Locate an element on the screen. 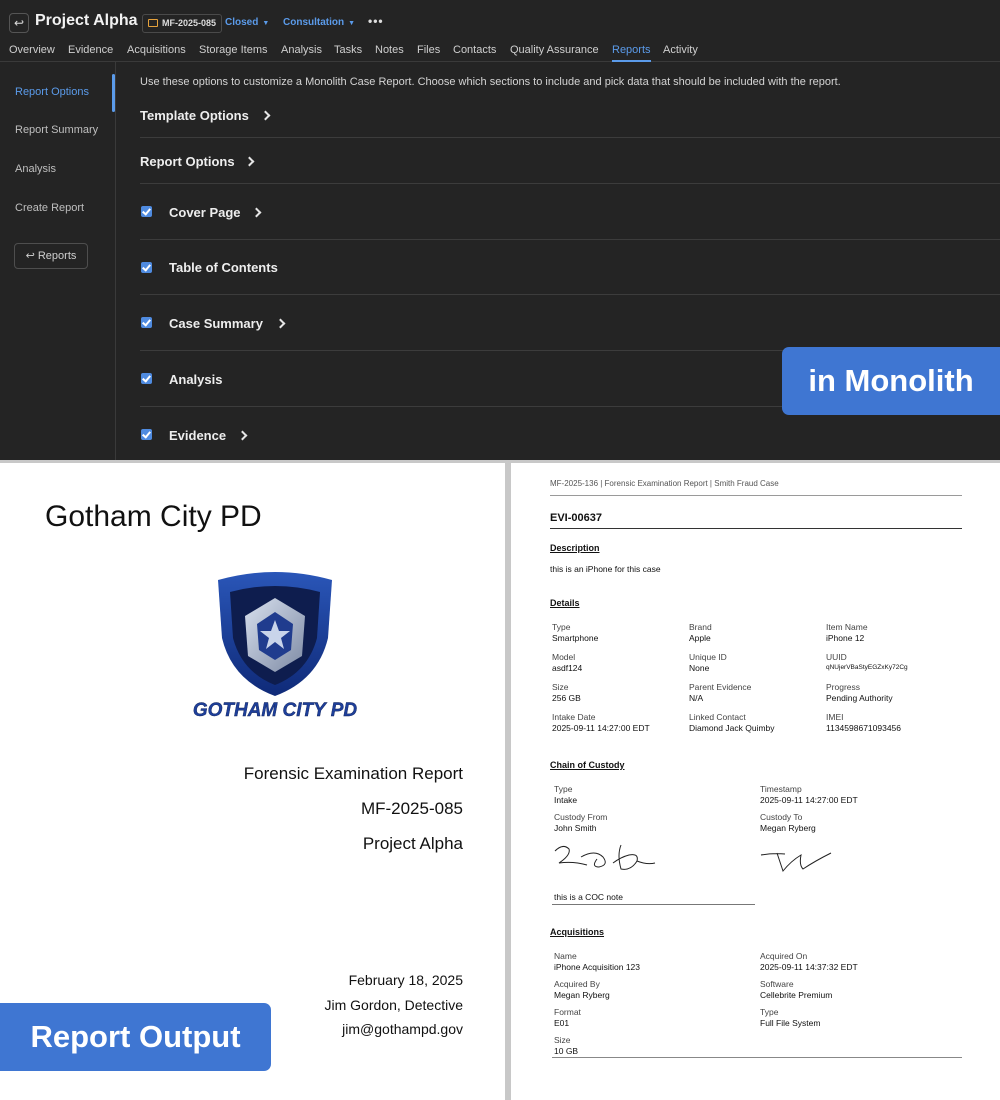  tab-activity: Activity is located at coordinates (680, 50).